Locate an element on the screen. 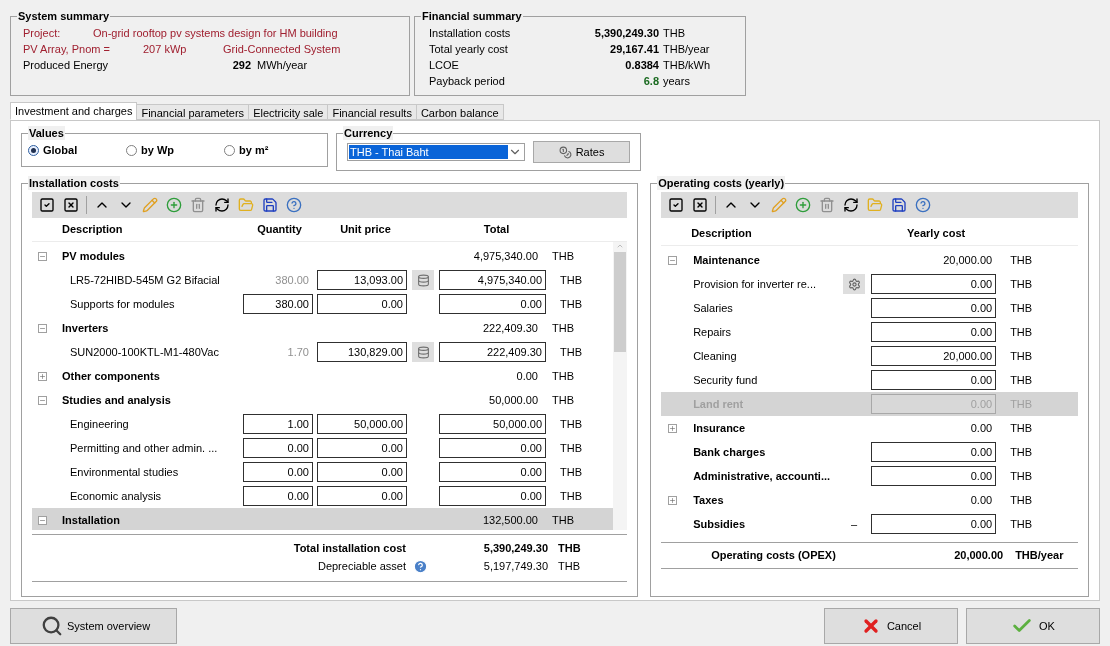 The width and height of the screenshot is (1110, 646). unit-label: THB/year is located at coordinates (1039, 556).